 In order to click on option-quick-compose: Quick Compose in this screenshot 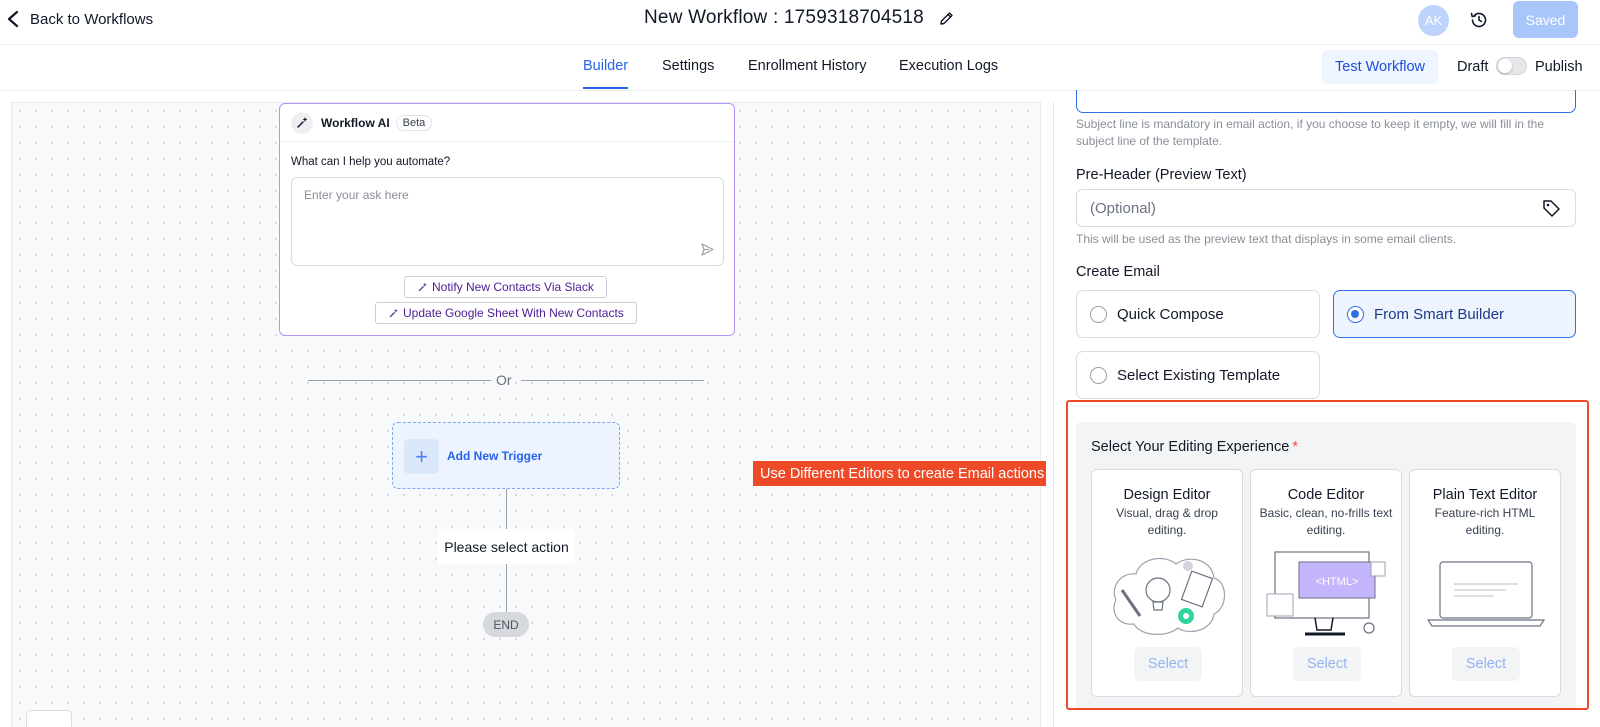, I will do `click(1198, 314)`.